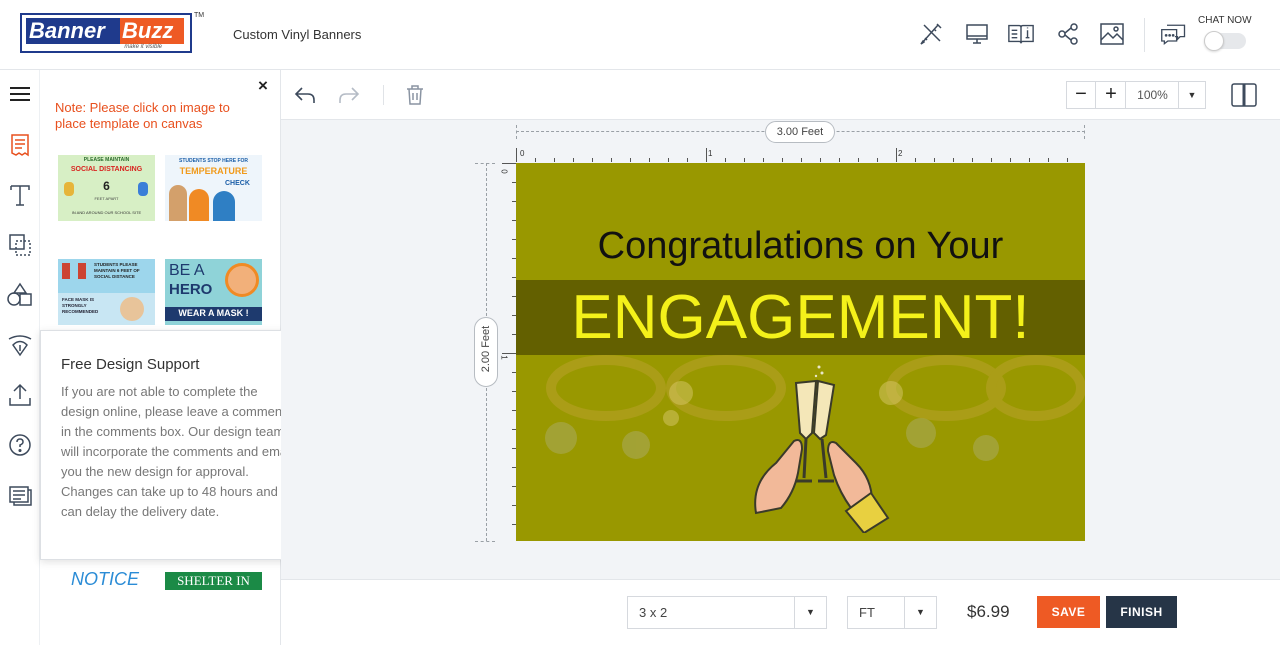  I want to click on template-text: NOTICE, so click(105, 579).